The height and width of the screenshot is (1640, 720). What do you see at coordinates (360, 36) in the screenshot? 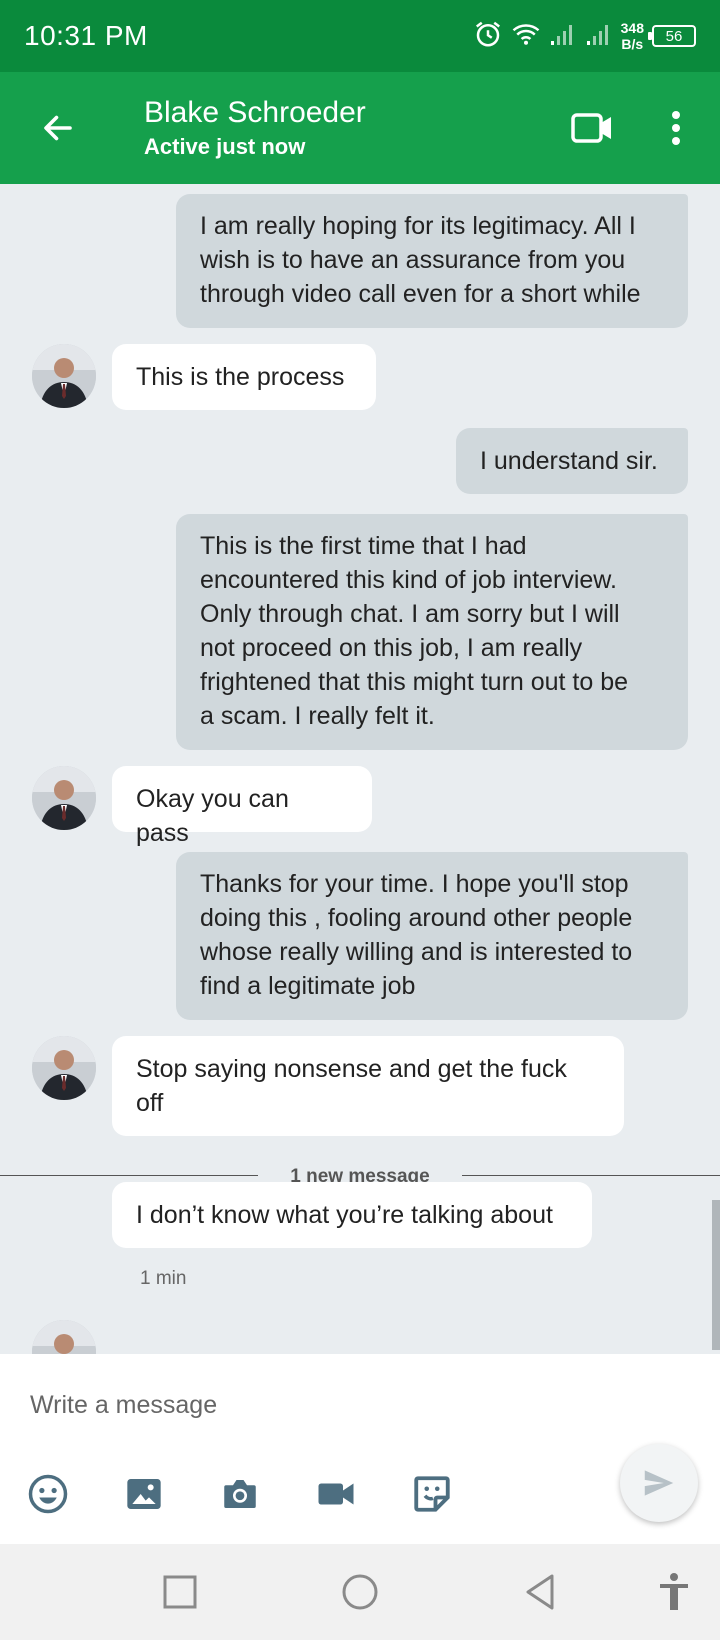
I see `status-bar: 10:31 PM 348 B/s 56` at bounding box center [360, 36].